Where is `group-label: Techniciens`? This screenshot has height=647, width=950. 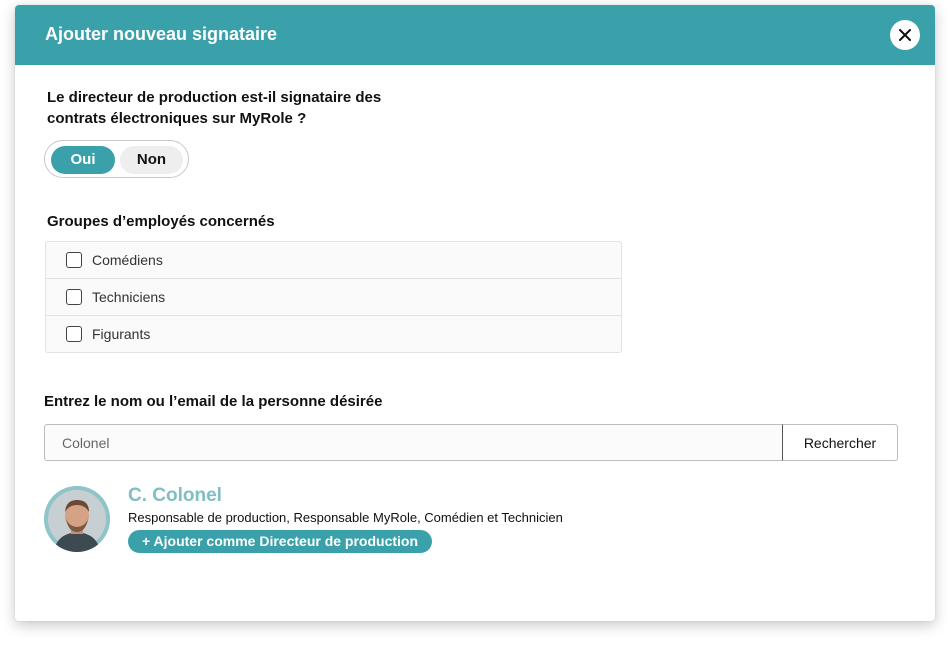 group-label: Techniciens is located at coordinates (129, 297).